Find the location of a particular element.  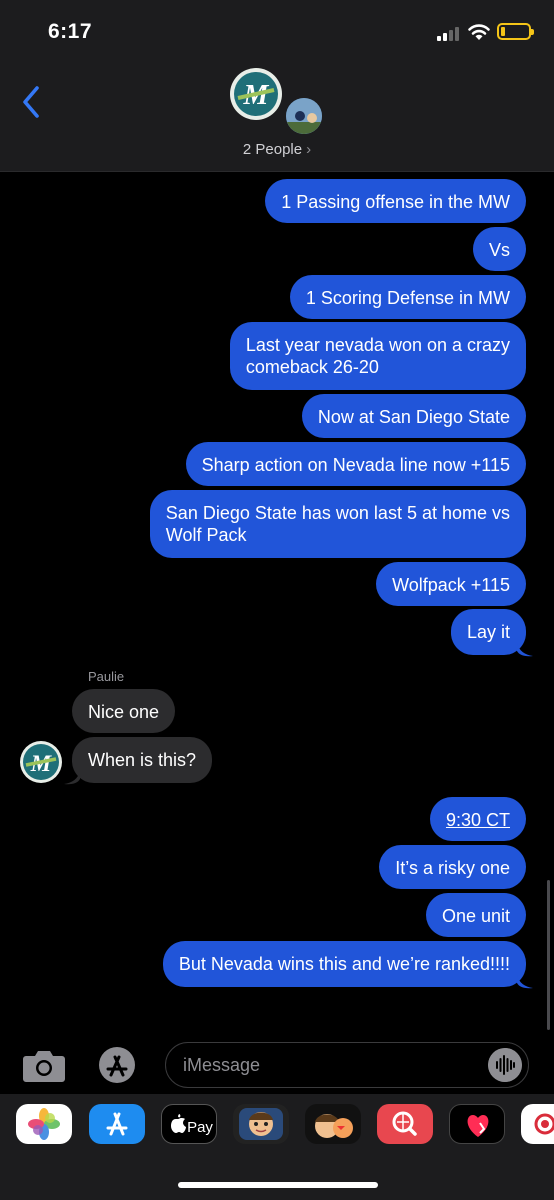

scrollbar is located at coordinates (548, 955).